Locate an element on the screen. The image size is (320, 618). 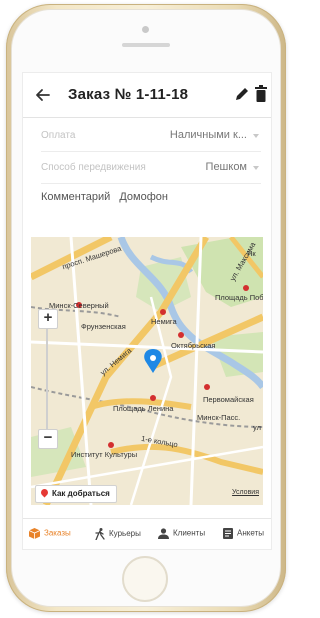
home-button is located at coordinates (145, 579).